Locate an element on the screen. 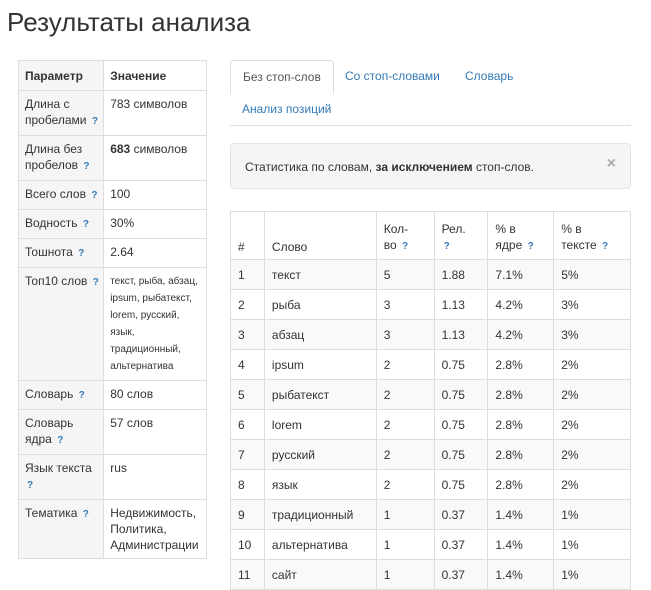  tab-without-stop-words: Без стоп-слов is located at coordinates (282, 77).